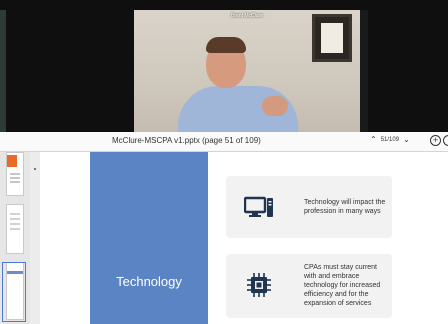 The height and width of the screenshot is (324, 448). I want to click on page-down-icon: ⌄, so click(406, 139).